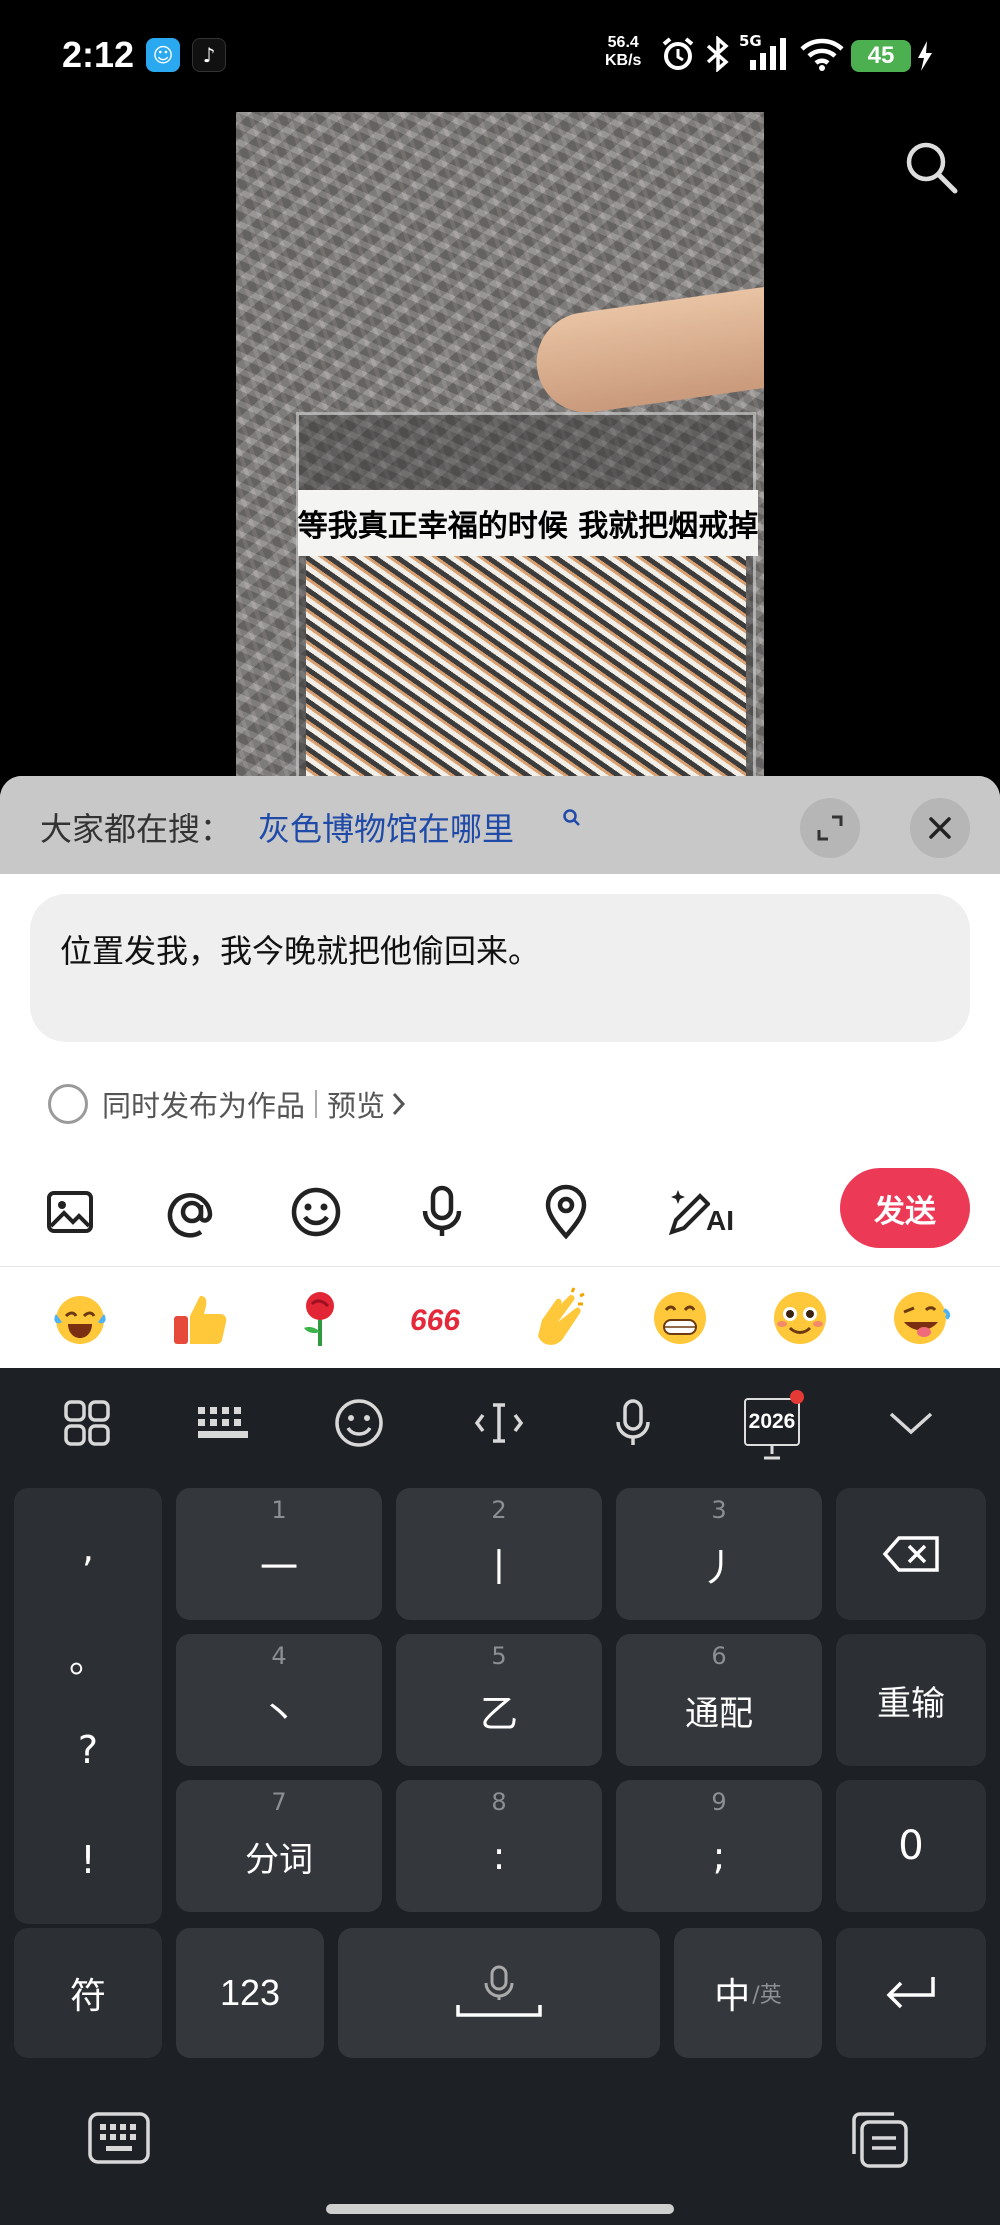 The height and width of the screenshot is (2225, 1000). What do you see at coordinates (920, 1318) in the screenshot?
I see `winking-tongue-emoji-icon` at bounding box center [920, 1318].